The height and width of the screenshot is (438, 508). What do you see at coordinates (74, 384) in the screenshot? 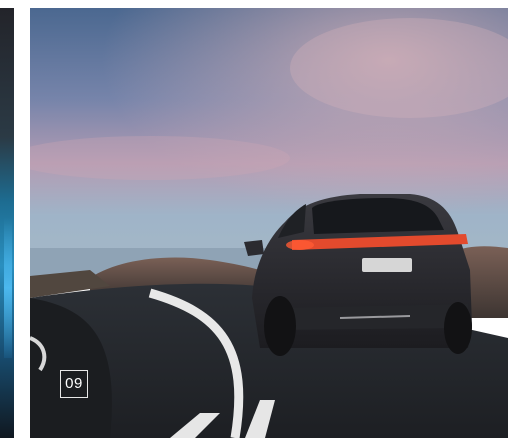
I see `slide-number-badge: 09` at bounding box center [74, 384].